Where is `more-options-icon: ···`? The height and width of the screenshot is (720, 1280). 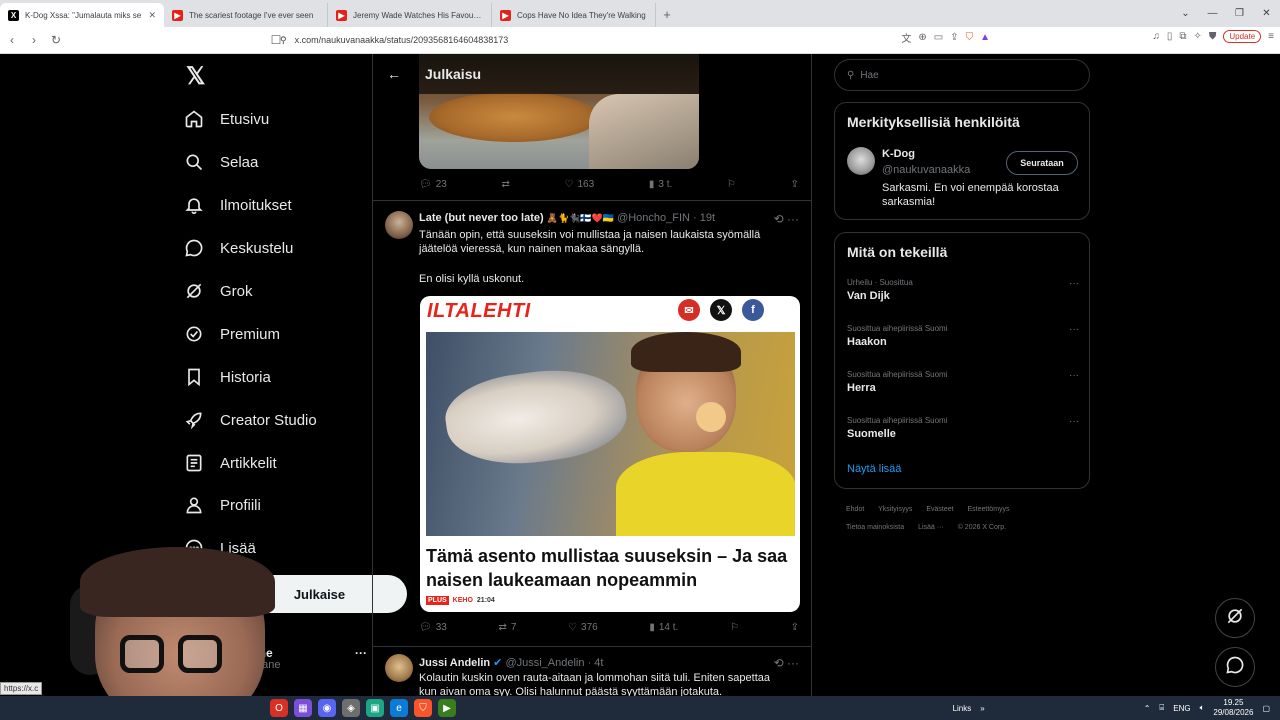 more-options-icon: ··· is located at coordinates (361, 653).